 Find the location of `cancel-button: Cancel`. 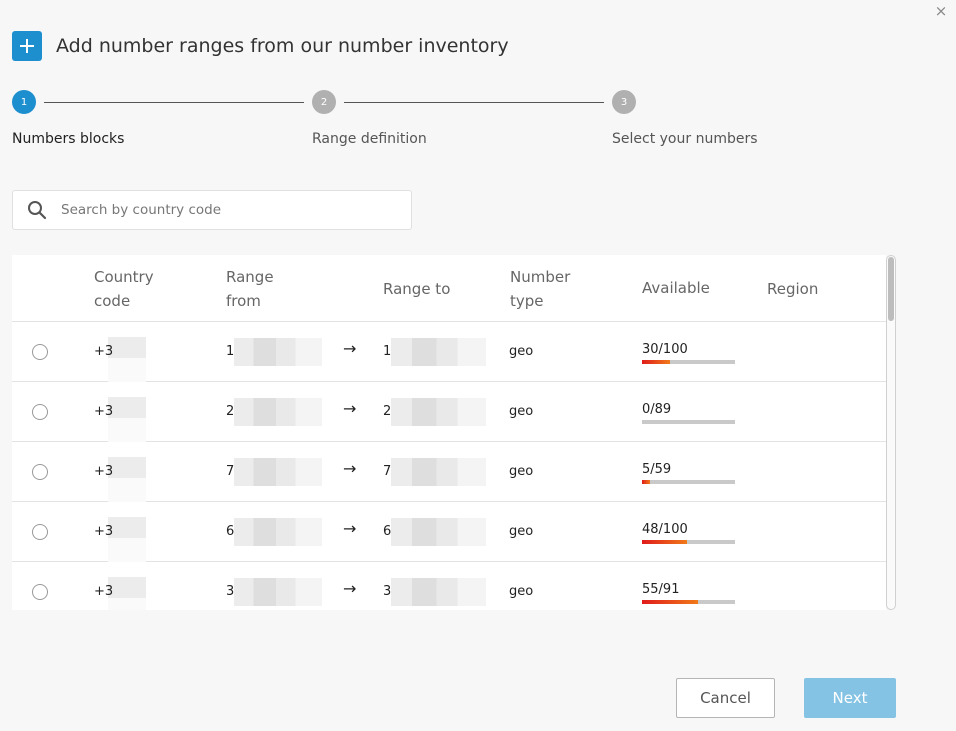

cancel-button: Cancel is located at coordinates (725, 698).